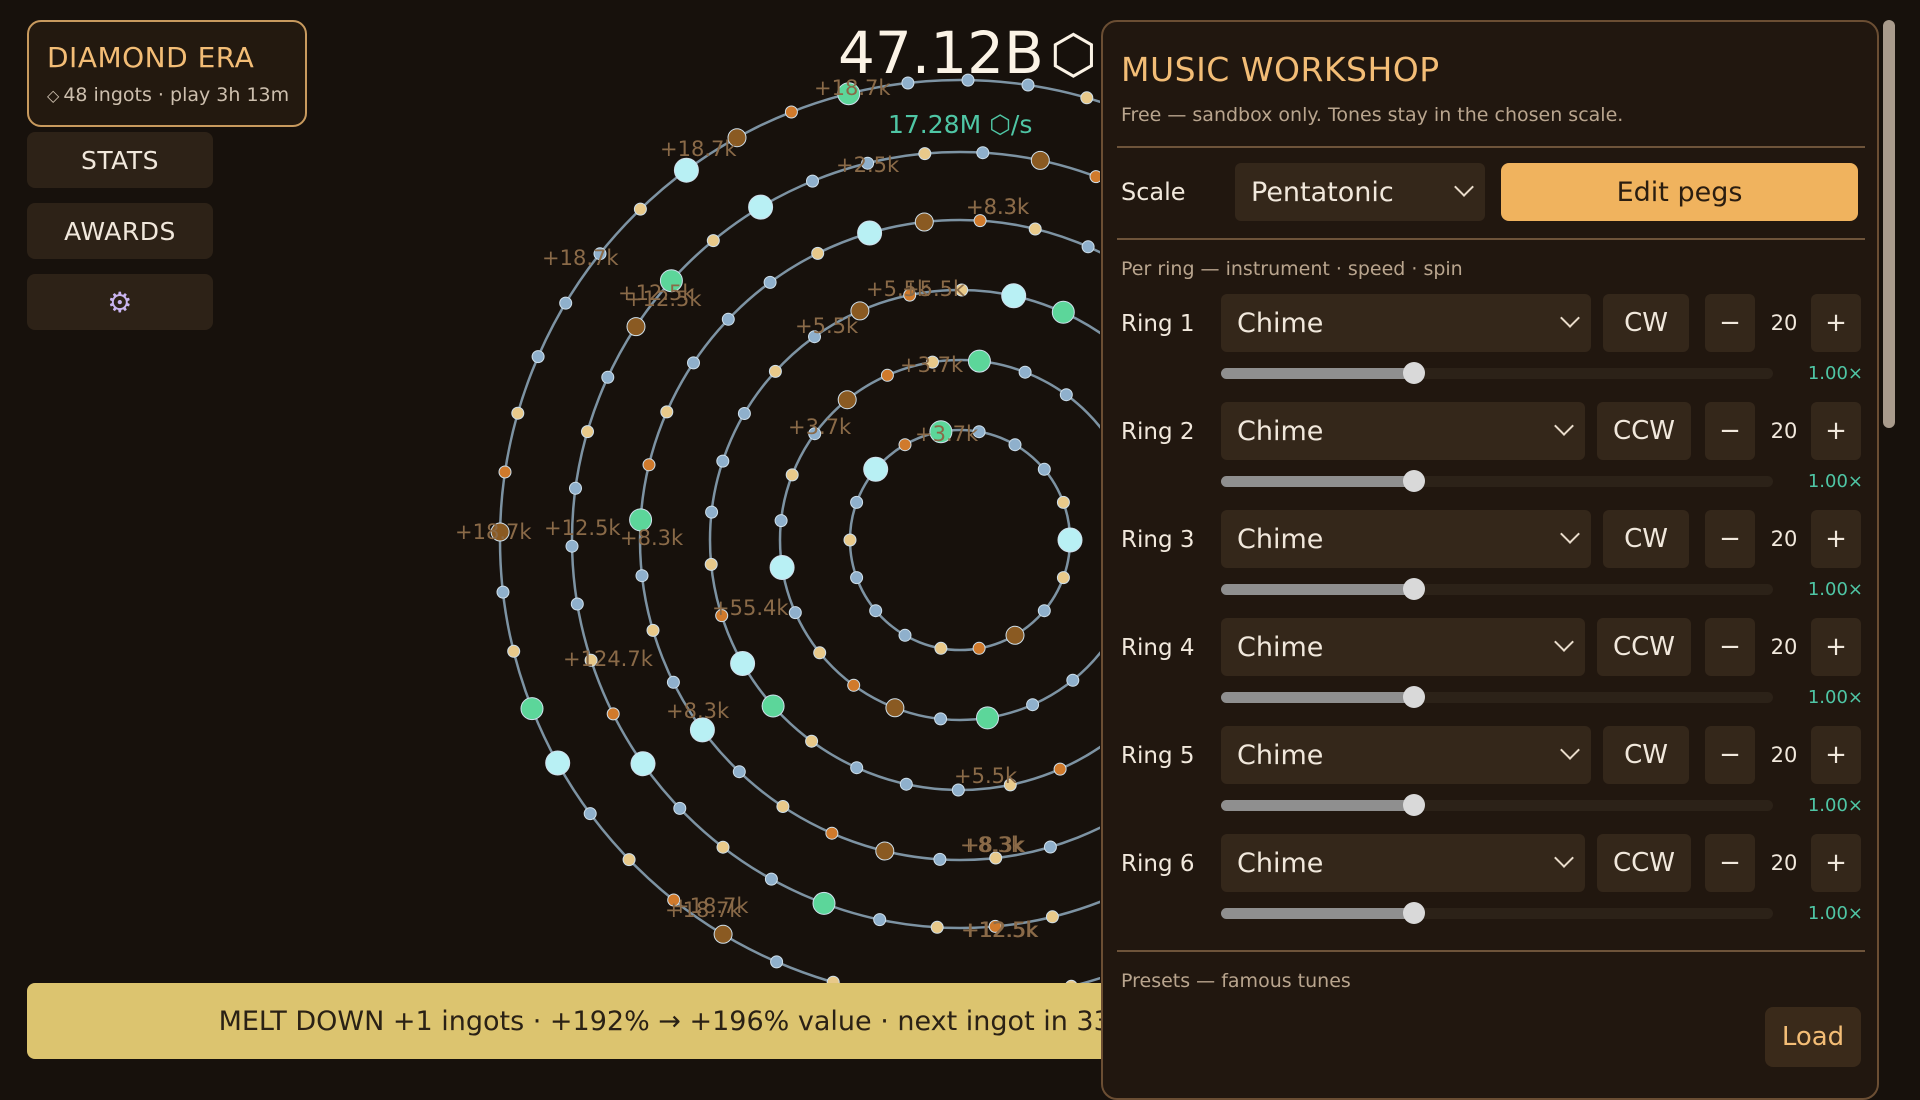 The width and height of the screenshot is (1920, 1100). What do you see at coordinates (1679, 192) in the screenshot?
I see `edit-pegs-button: Edit pegs` at bounding box center [1679, 192].